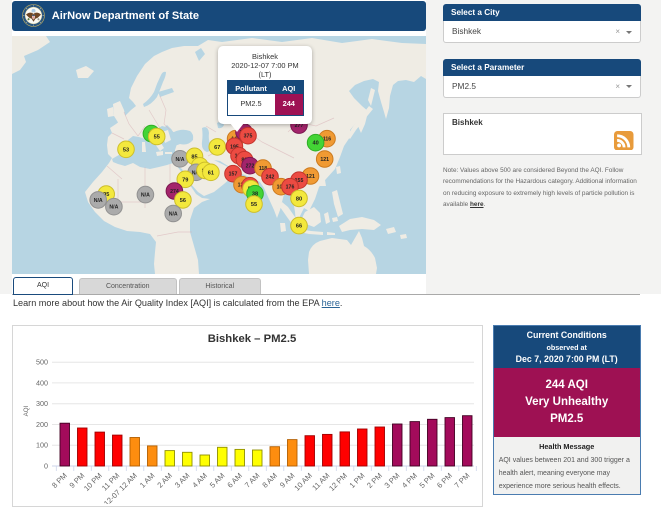  Describe the element at coordinates (199, 480) in the screenshot. I see `svg-text: 4 AM` at that location.